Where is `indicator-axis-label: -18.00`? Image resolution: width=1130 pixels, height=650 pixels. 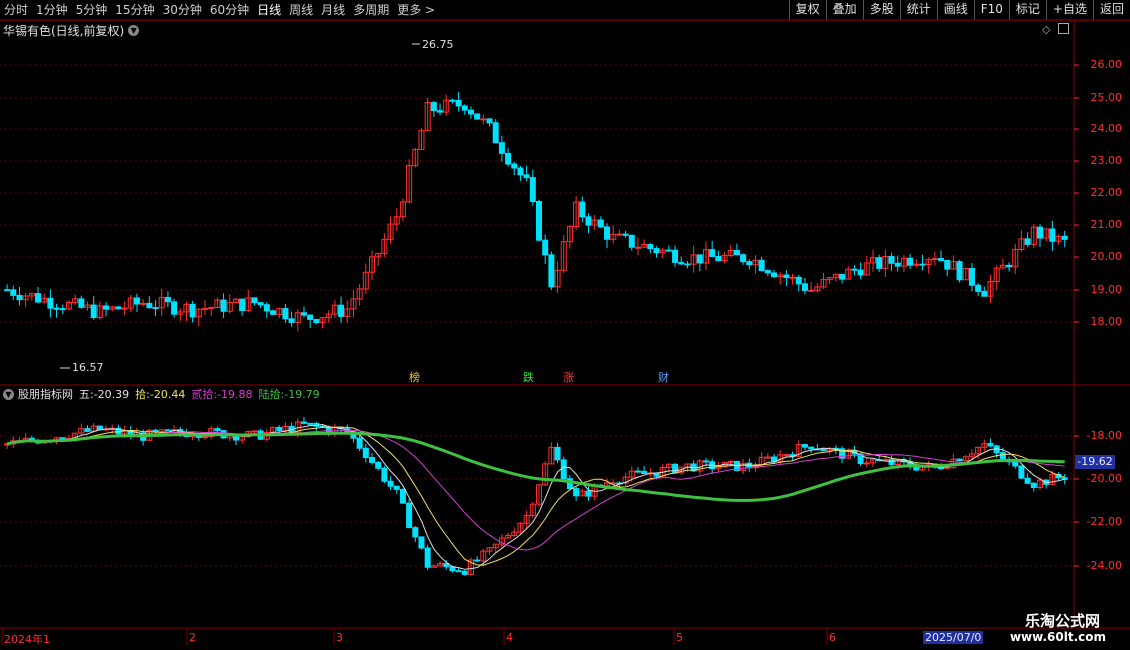 indicator-axis-label: -18.00 is located at coordinates (1104, 435).